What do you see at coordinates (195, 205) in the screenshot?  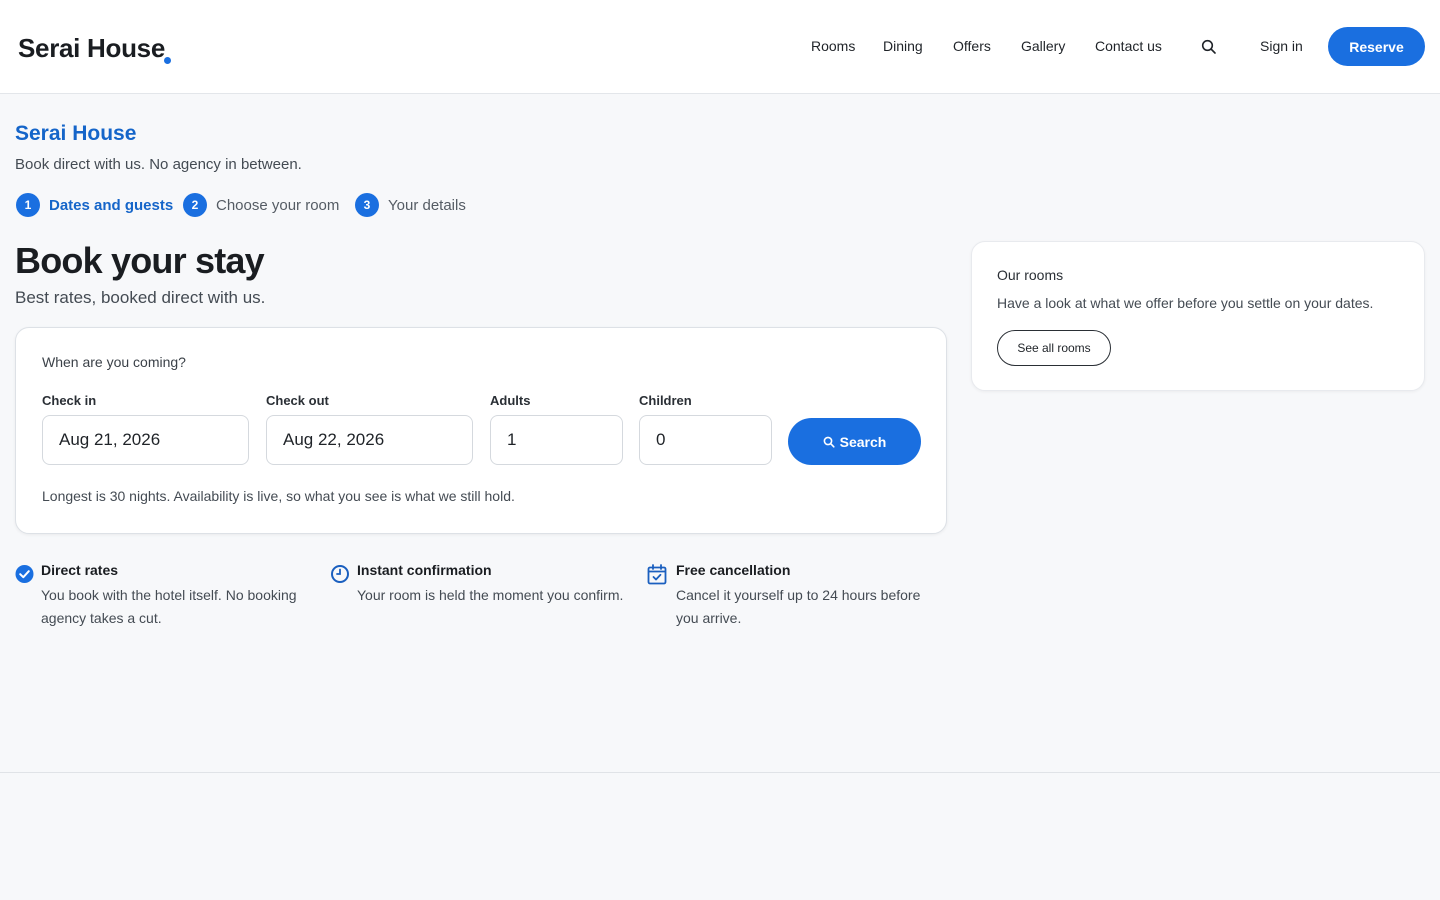 I see `step-number: 2` at bounding box center [195, 205].